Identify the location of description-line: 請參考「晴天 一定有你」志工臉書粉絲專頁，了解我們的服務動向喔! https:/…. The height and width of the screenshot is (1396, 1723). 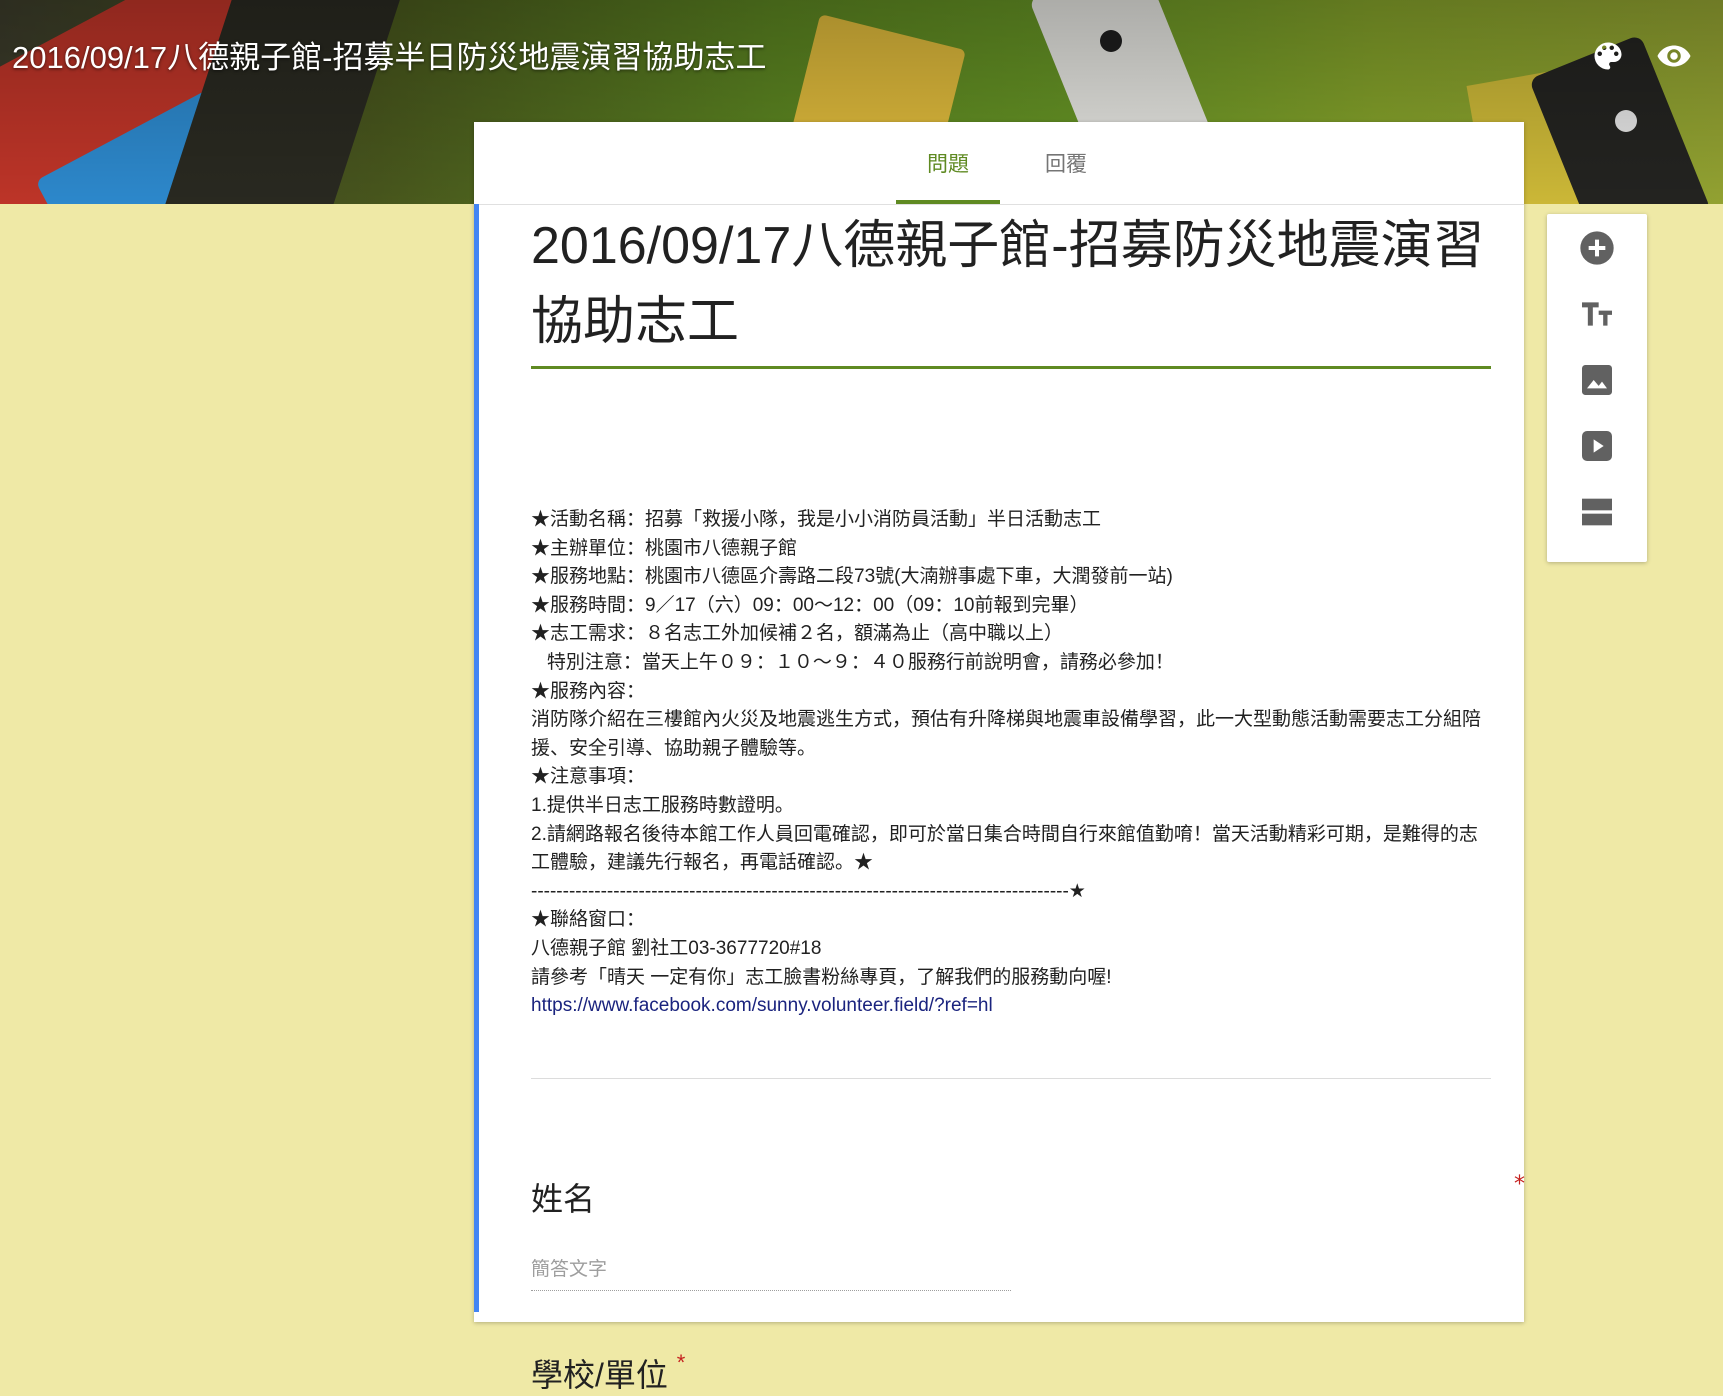
(1012, 992).